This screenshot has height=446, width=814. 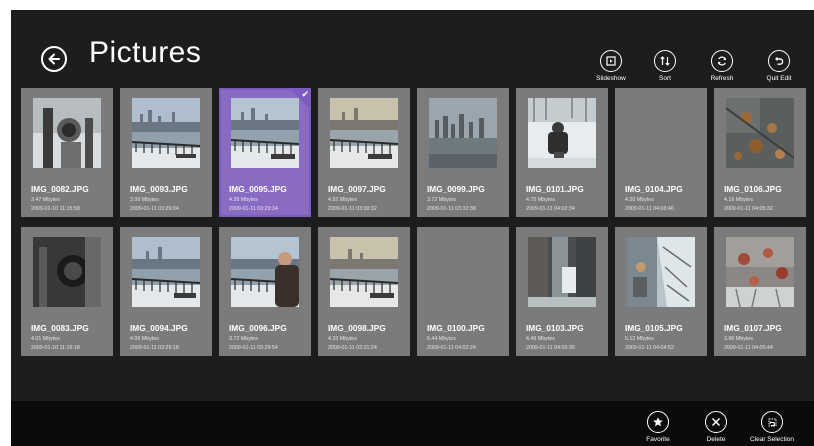 I want to click on photo-date: 2009-01-11 03:29:54, so click(x=253, y=348).